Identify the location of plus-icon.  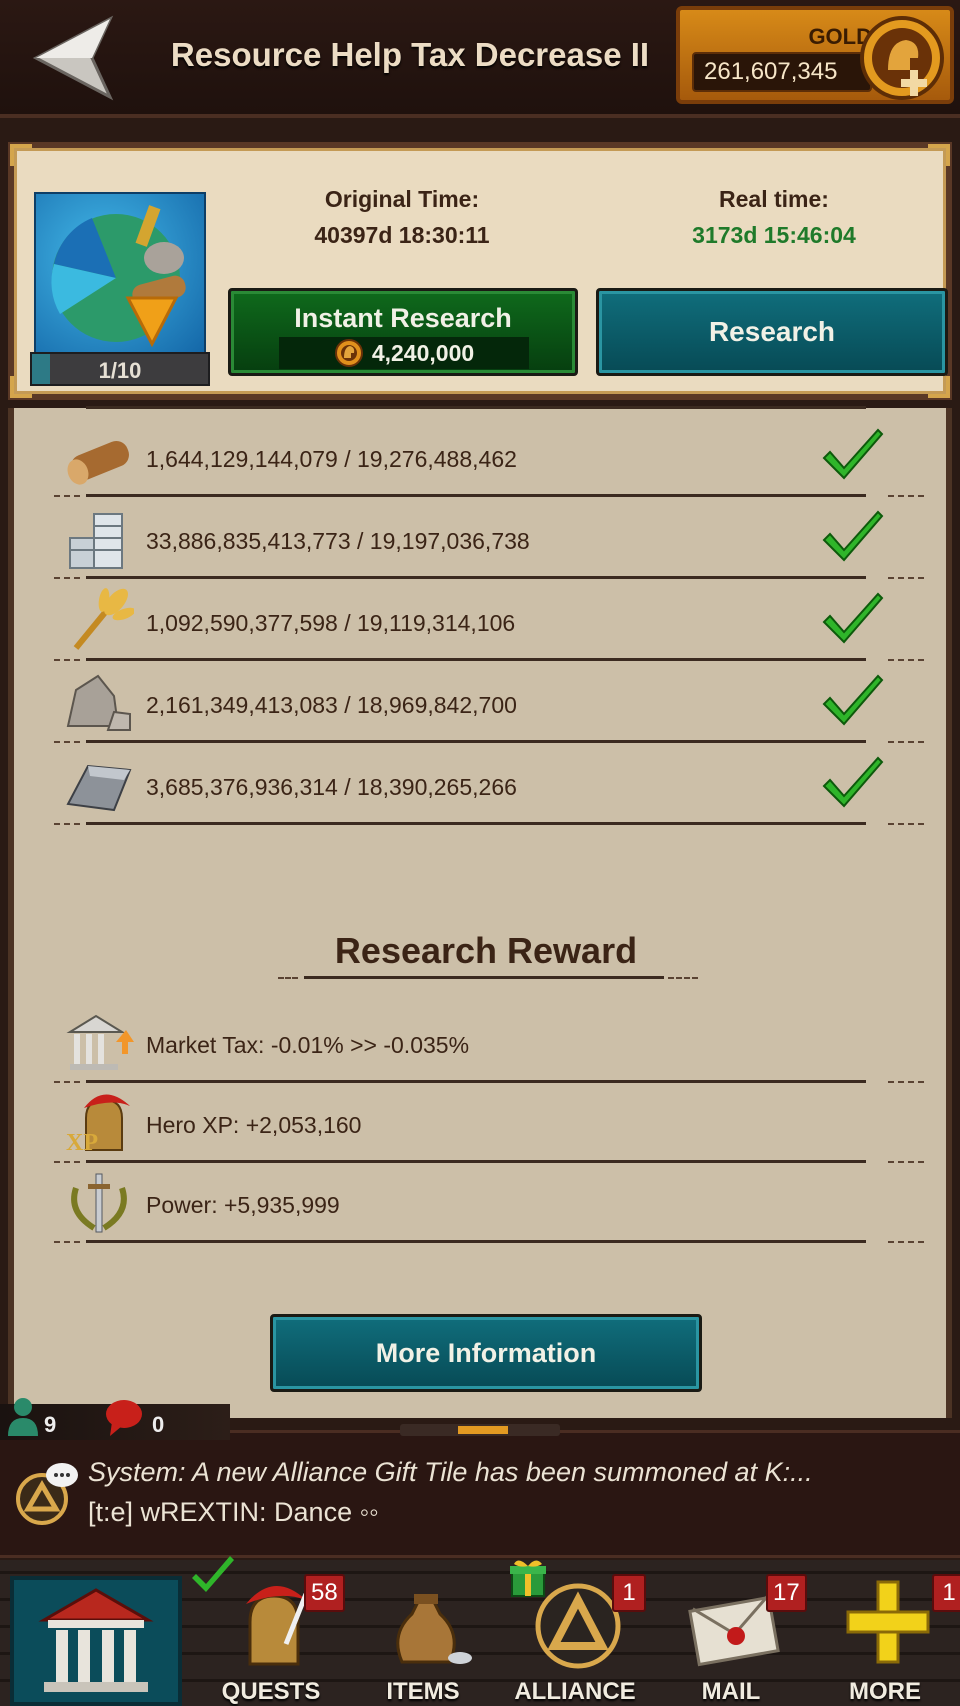
(888, 1622).